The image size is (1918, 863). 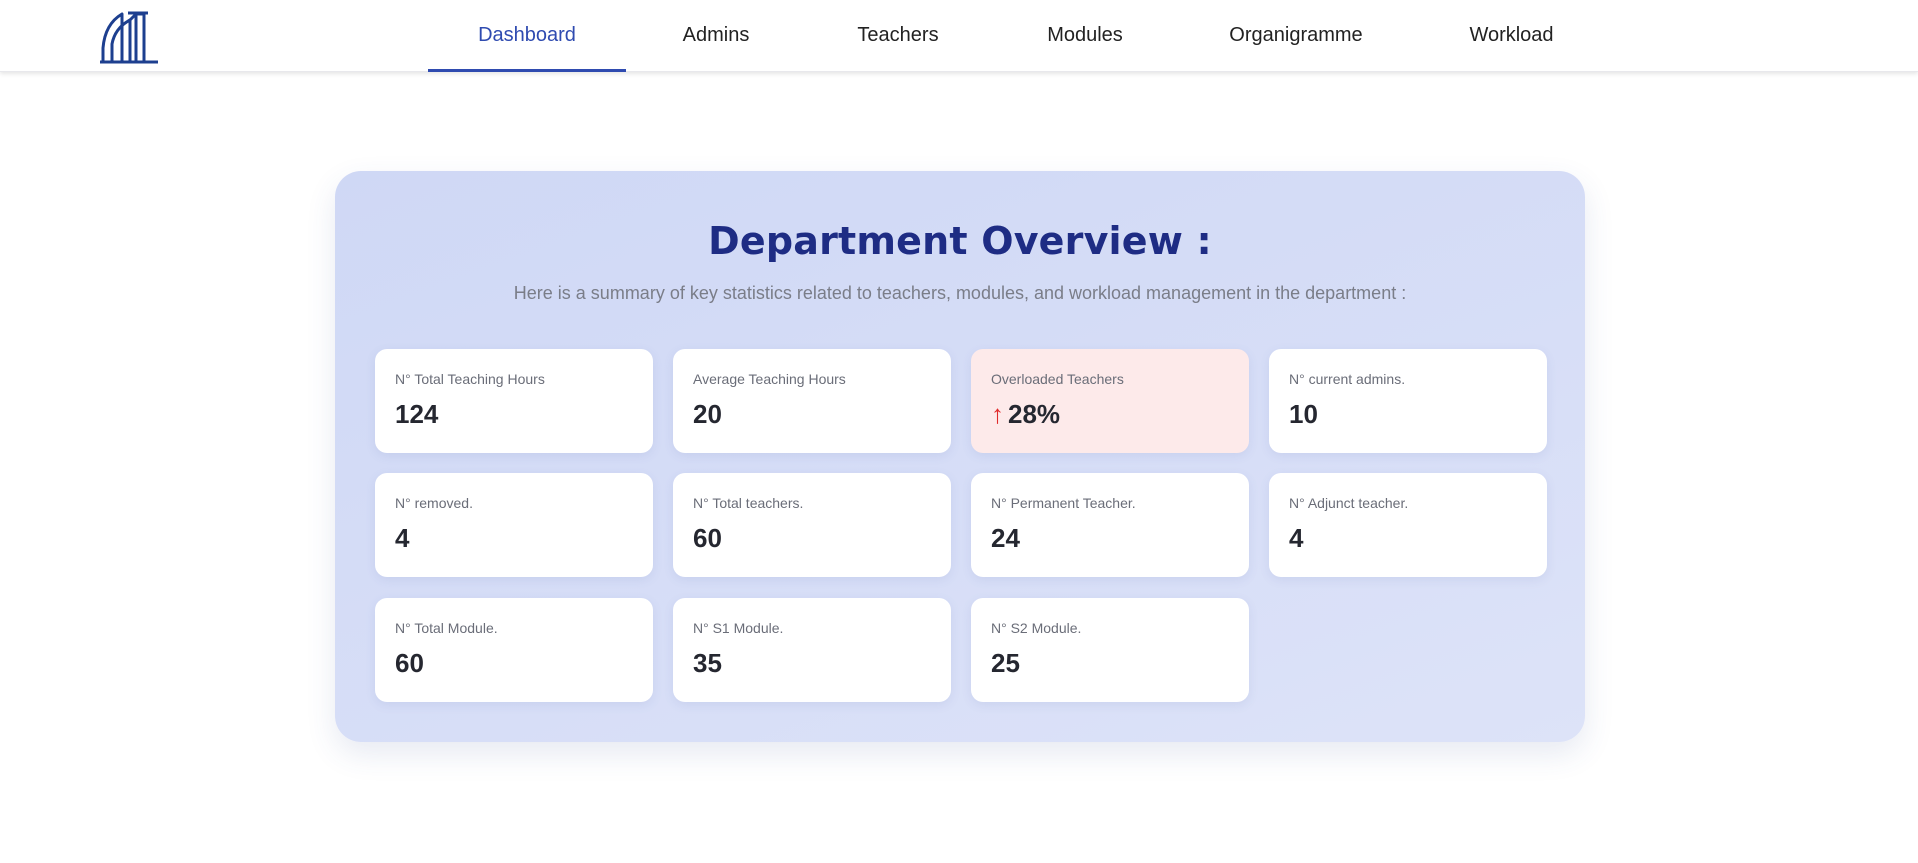 I want to click on nav-tab-modules: Modules, so click(x=1085, y=35).